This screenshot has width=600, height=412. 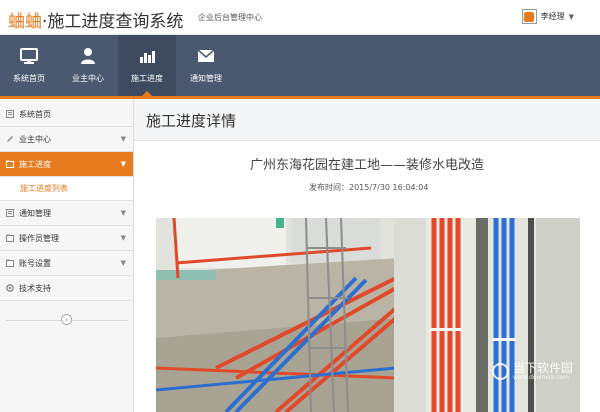 What do you see at coordinates (206, 55) in the screenshot?
I see `mail-icon` at bounding box center [206, 55].